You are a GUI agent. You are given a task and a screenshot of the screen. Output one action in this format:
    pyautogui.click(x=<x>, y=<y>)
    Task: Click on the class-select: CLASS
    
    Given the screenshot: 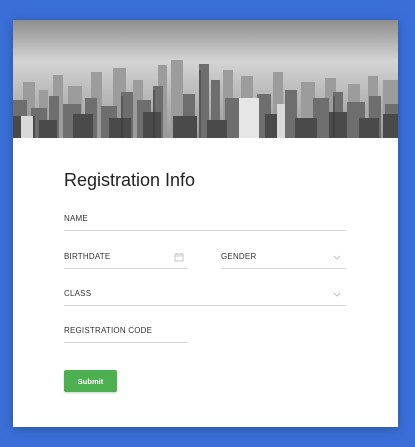 What is the action you would take?
    pyautogui.click(x=205, y=296)
    